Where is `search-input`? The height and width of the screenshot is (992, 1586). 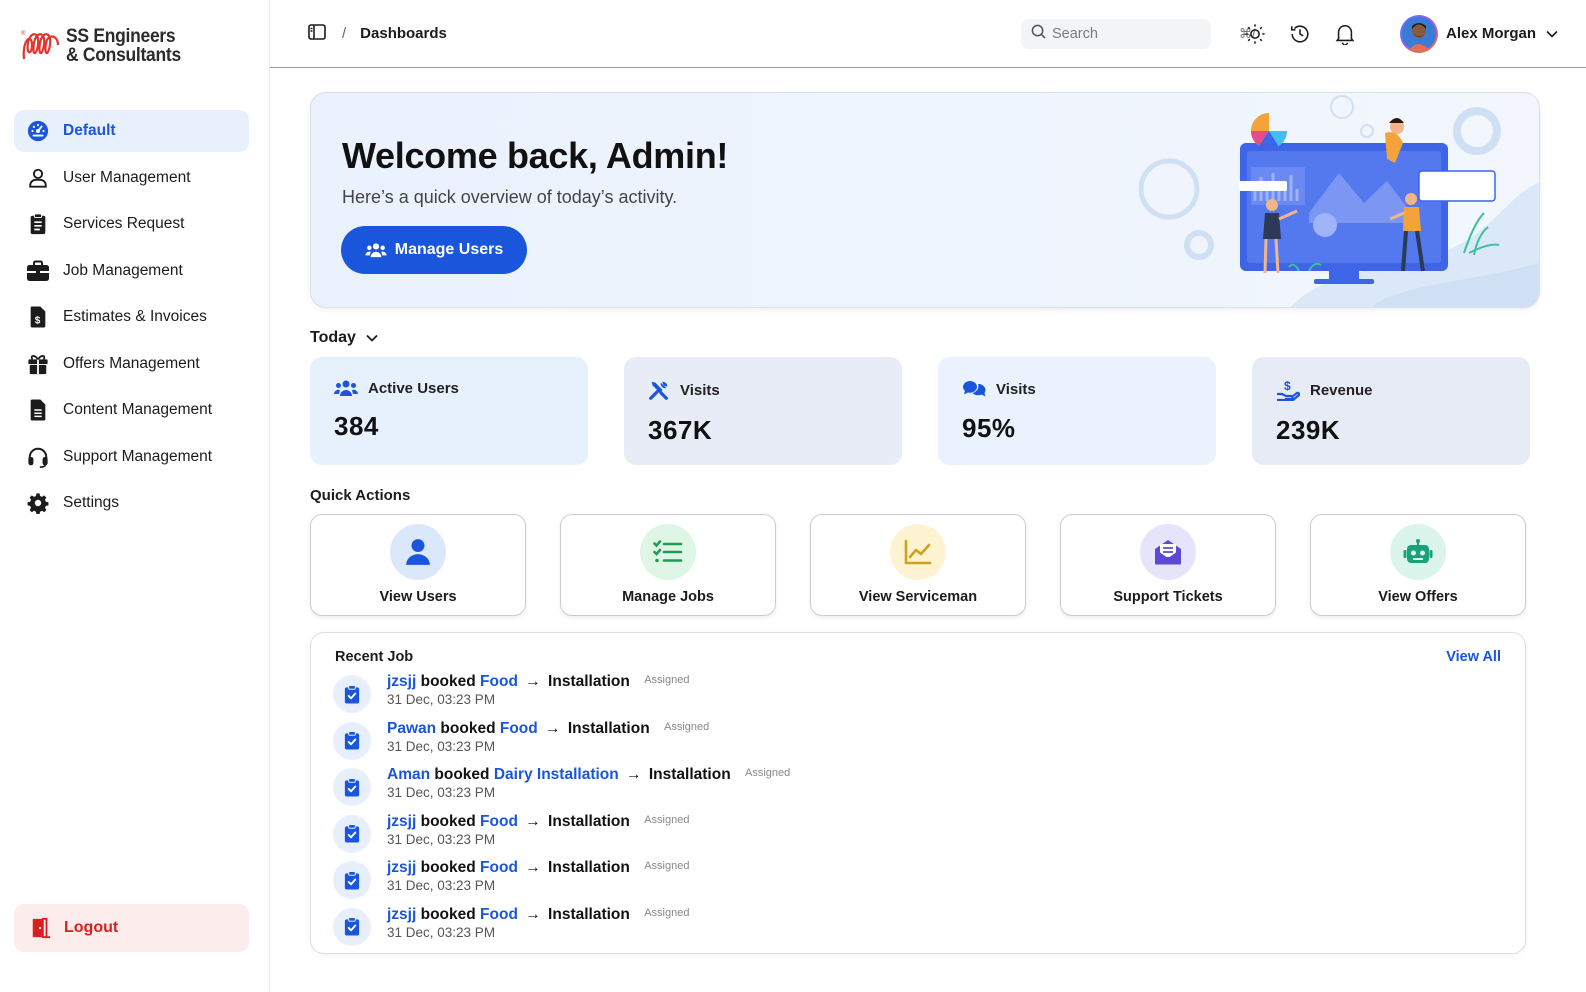
search-input is located at coordinates (1145, 33).